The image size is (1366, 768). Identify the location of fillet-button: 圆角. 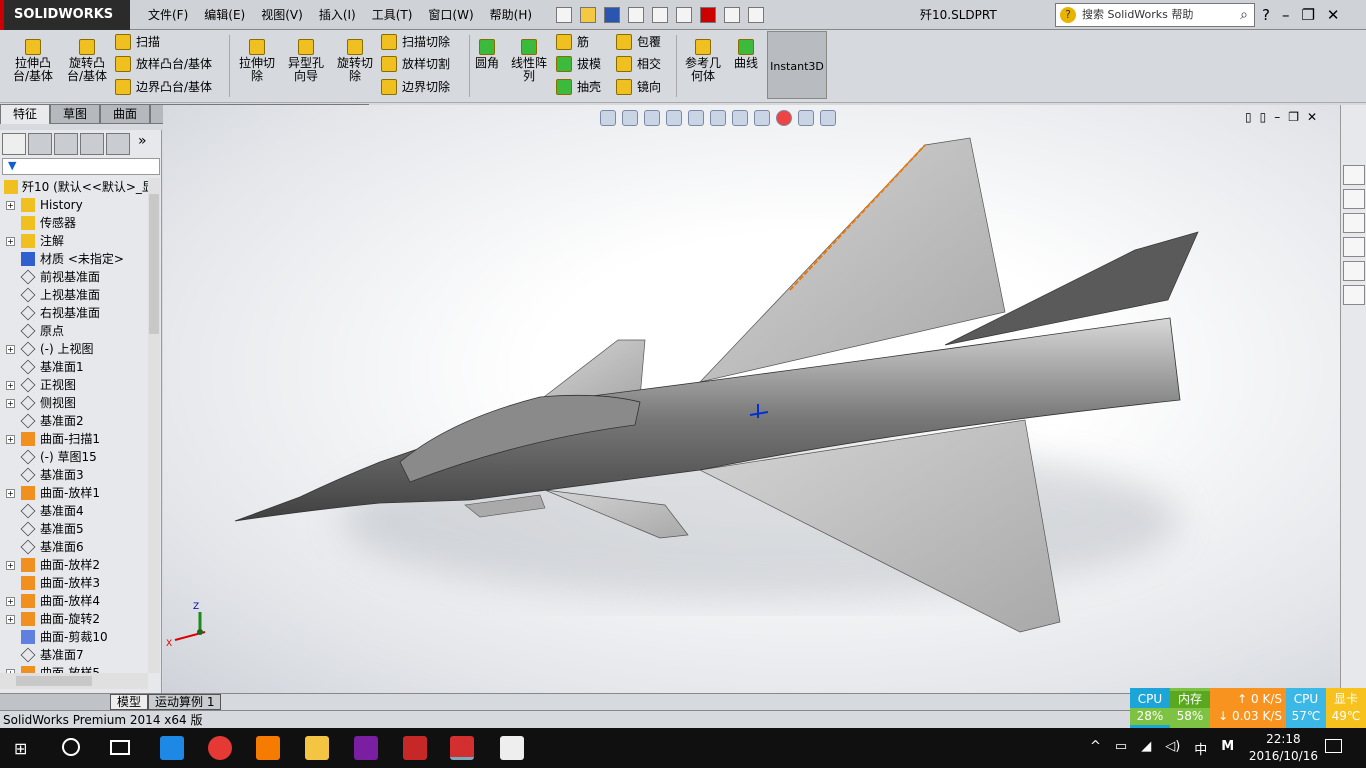
(487, 52).